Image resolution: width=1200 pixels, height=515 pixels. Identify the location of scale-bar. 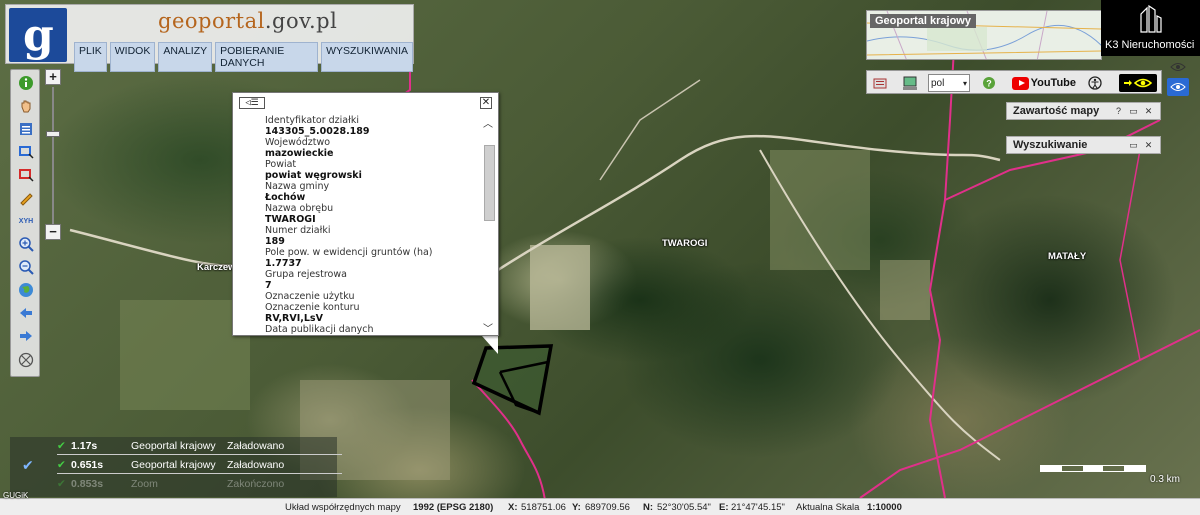
(1093, 468).